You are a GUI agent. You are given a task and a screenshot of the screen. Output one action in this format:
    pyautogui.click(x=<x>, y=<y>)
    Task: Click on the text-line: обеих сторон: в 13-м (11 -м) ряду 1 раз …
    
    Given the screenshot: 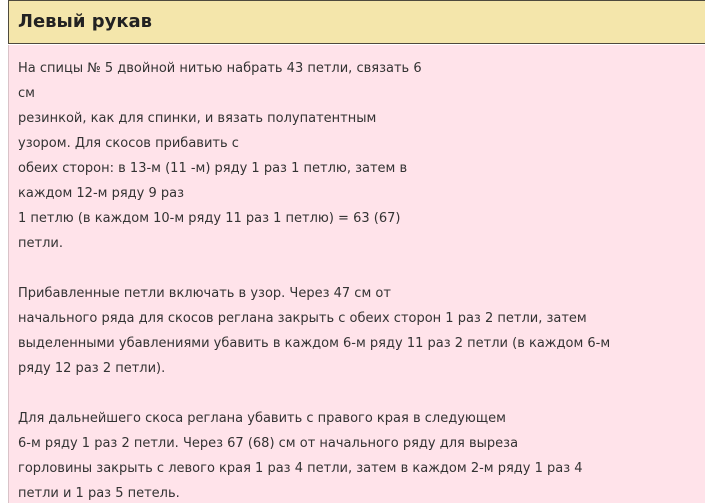 What is the action you would take?
    pyautogui.click(x=213, y=168)
    